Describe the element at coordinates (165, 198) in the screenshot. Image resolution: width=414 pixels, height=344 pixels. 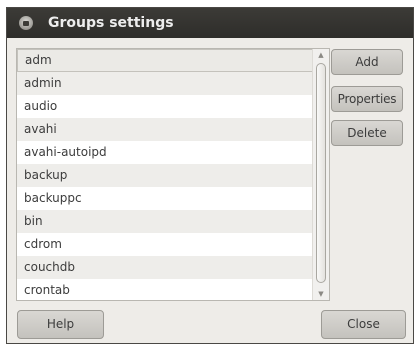
I see `list-item: backuppc` at that location.